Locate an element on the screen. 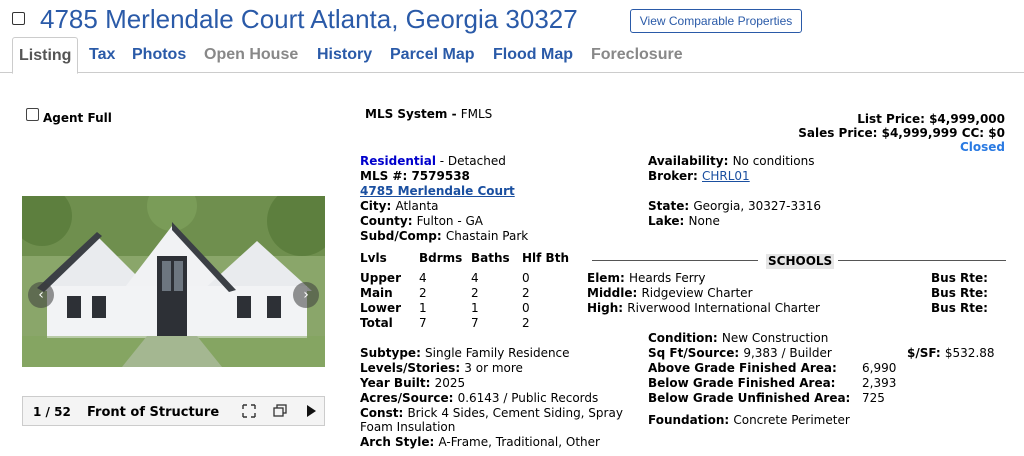 The width and height of the screenshot is (1024, 456). construction-cont: Foam Insulation is located at coordinates (408, 427).